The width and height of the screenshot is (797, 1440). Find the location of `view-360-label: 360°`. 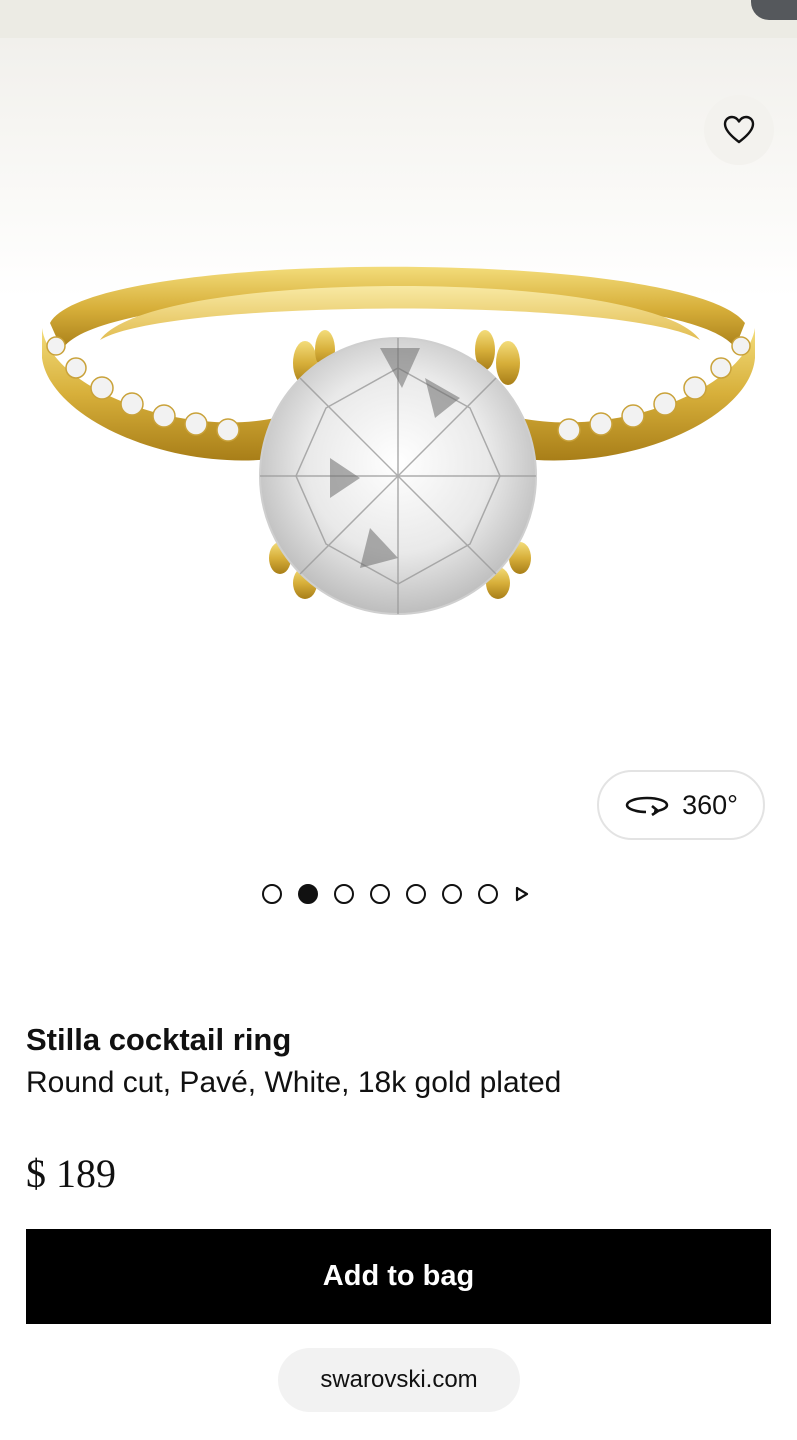

view-360-label: 360° is located at coordinates (710, 804).